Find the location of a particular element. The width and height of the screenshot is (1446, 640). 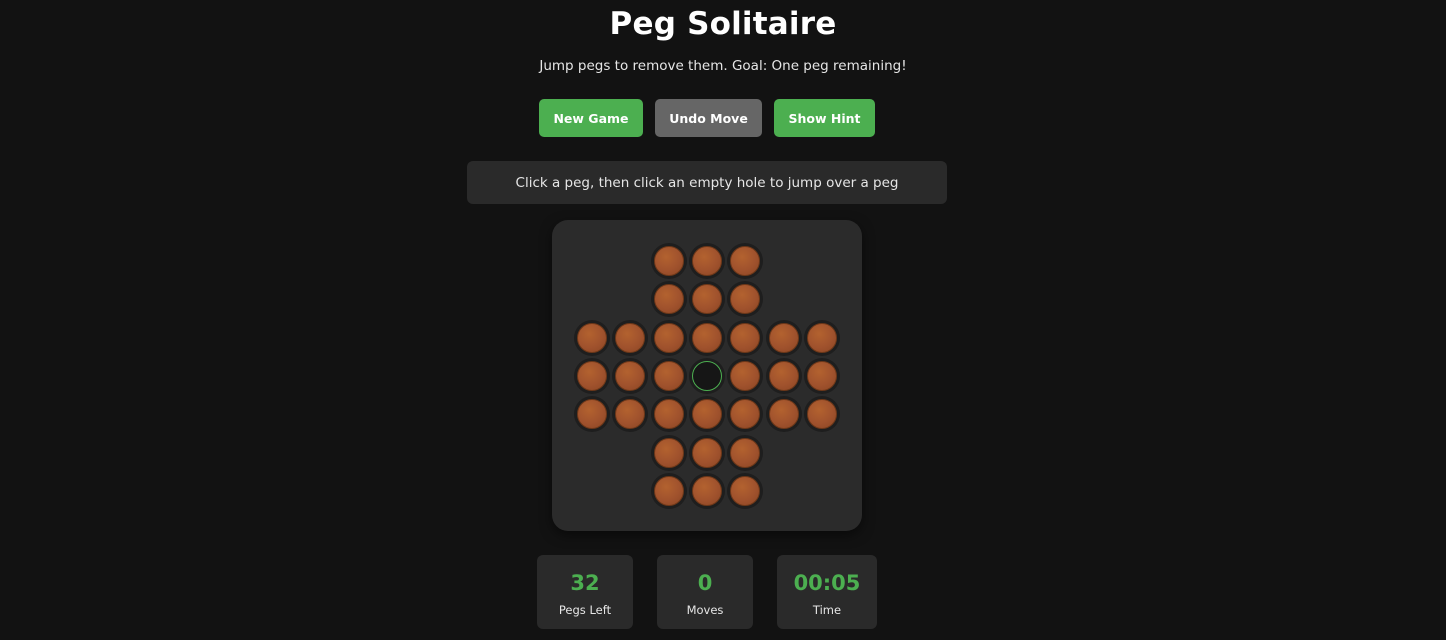

time-label: Time is located at coordinates (827, 610).